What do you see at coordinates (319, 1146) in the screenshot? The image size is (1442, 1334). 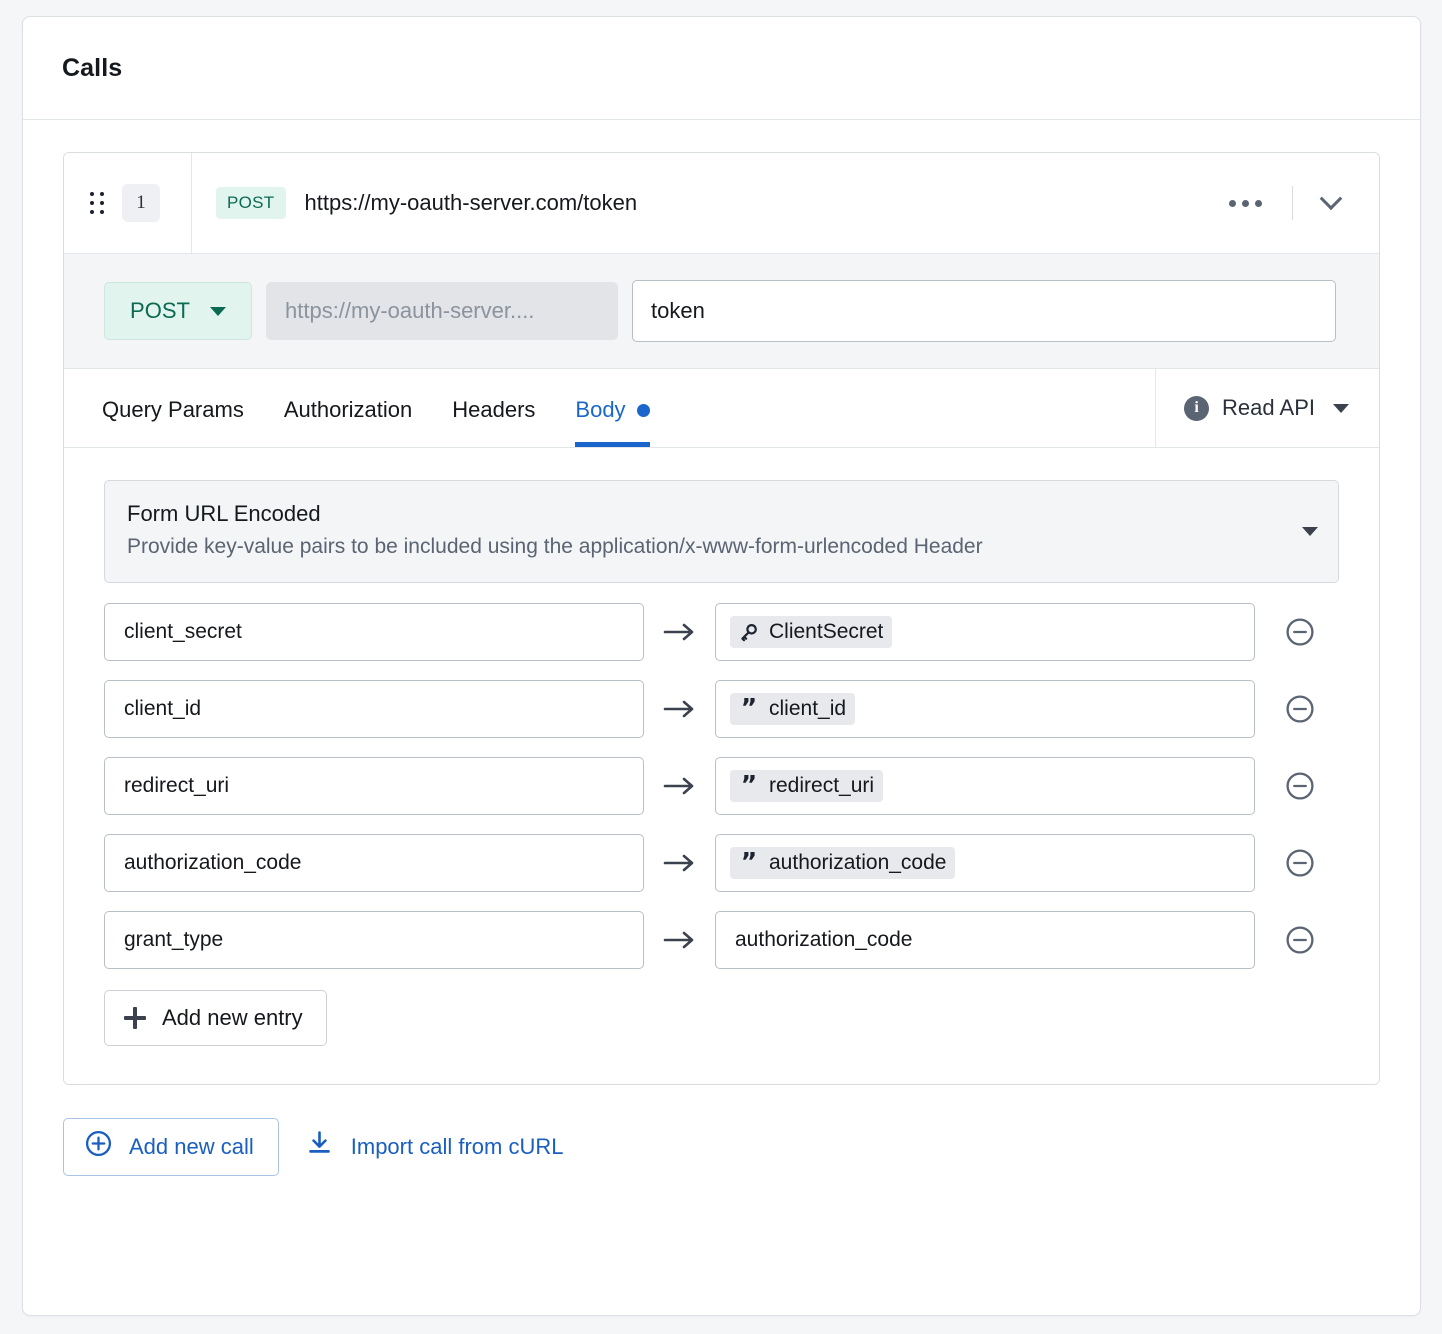 I see `download-icon` at bounding box center [319, 1146].